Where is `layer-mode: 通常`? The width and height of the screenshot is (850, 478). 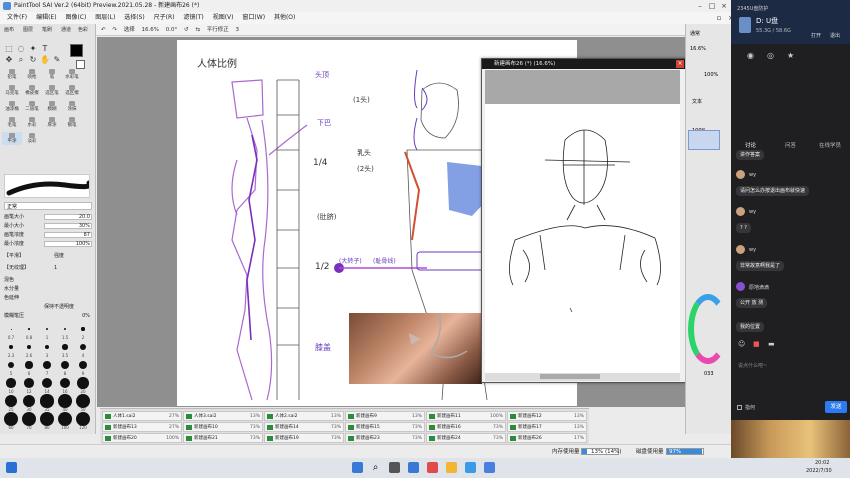 layer-mode: 通常 is located at coordinates (695, 33).